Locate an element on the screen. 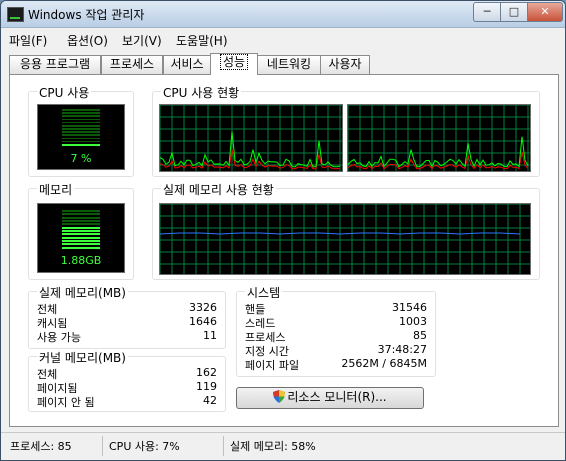 The image size is (566, 461). memory-meter: 1.88GB is located at coordinates (81, 238).